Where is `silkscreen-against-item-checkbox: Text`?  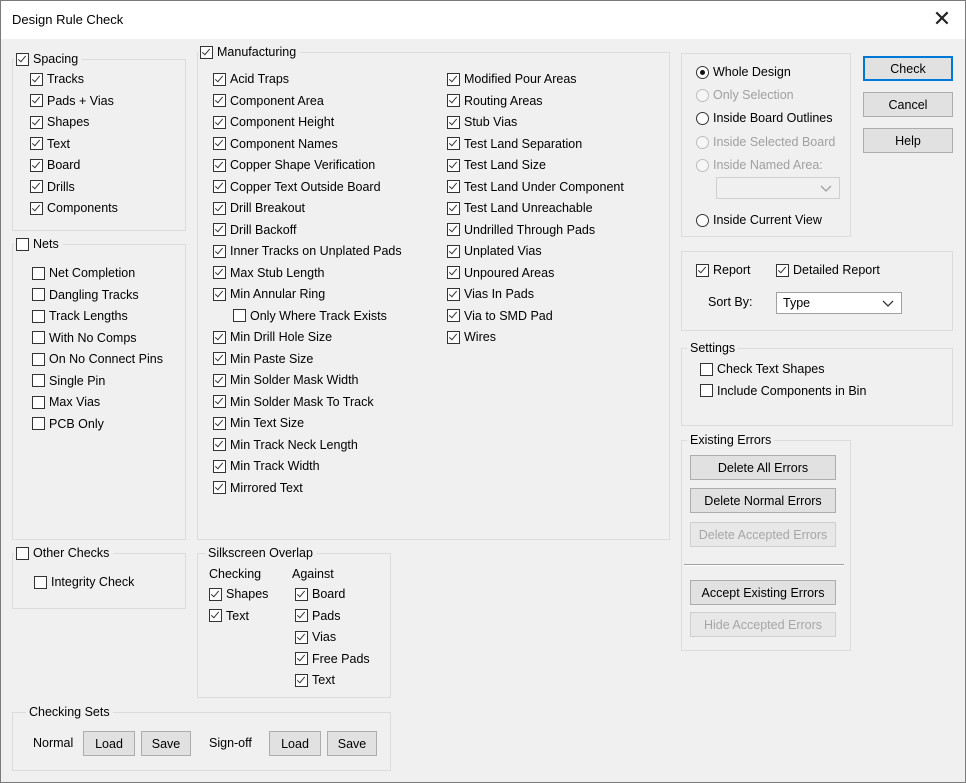
silkscreen-against-item-checkbox: Text is located at coordinates (315, 680).